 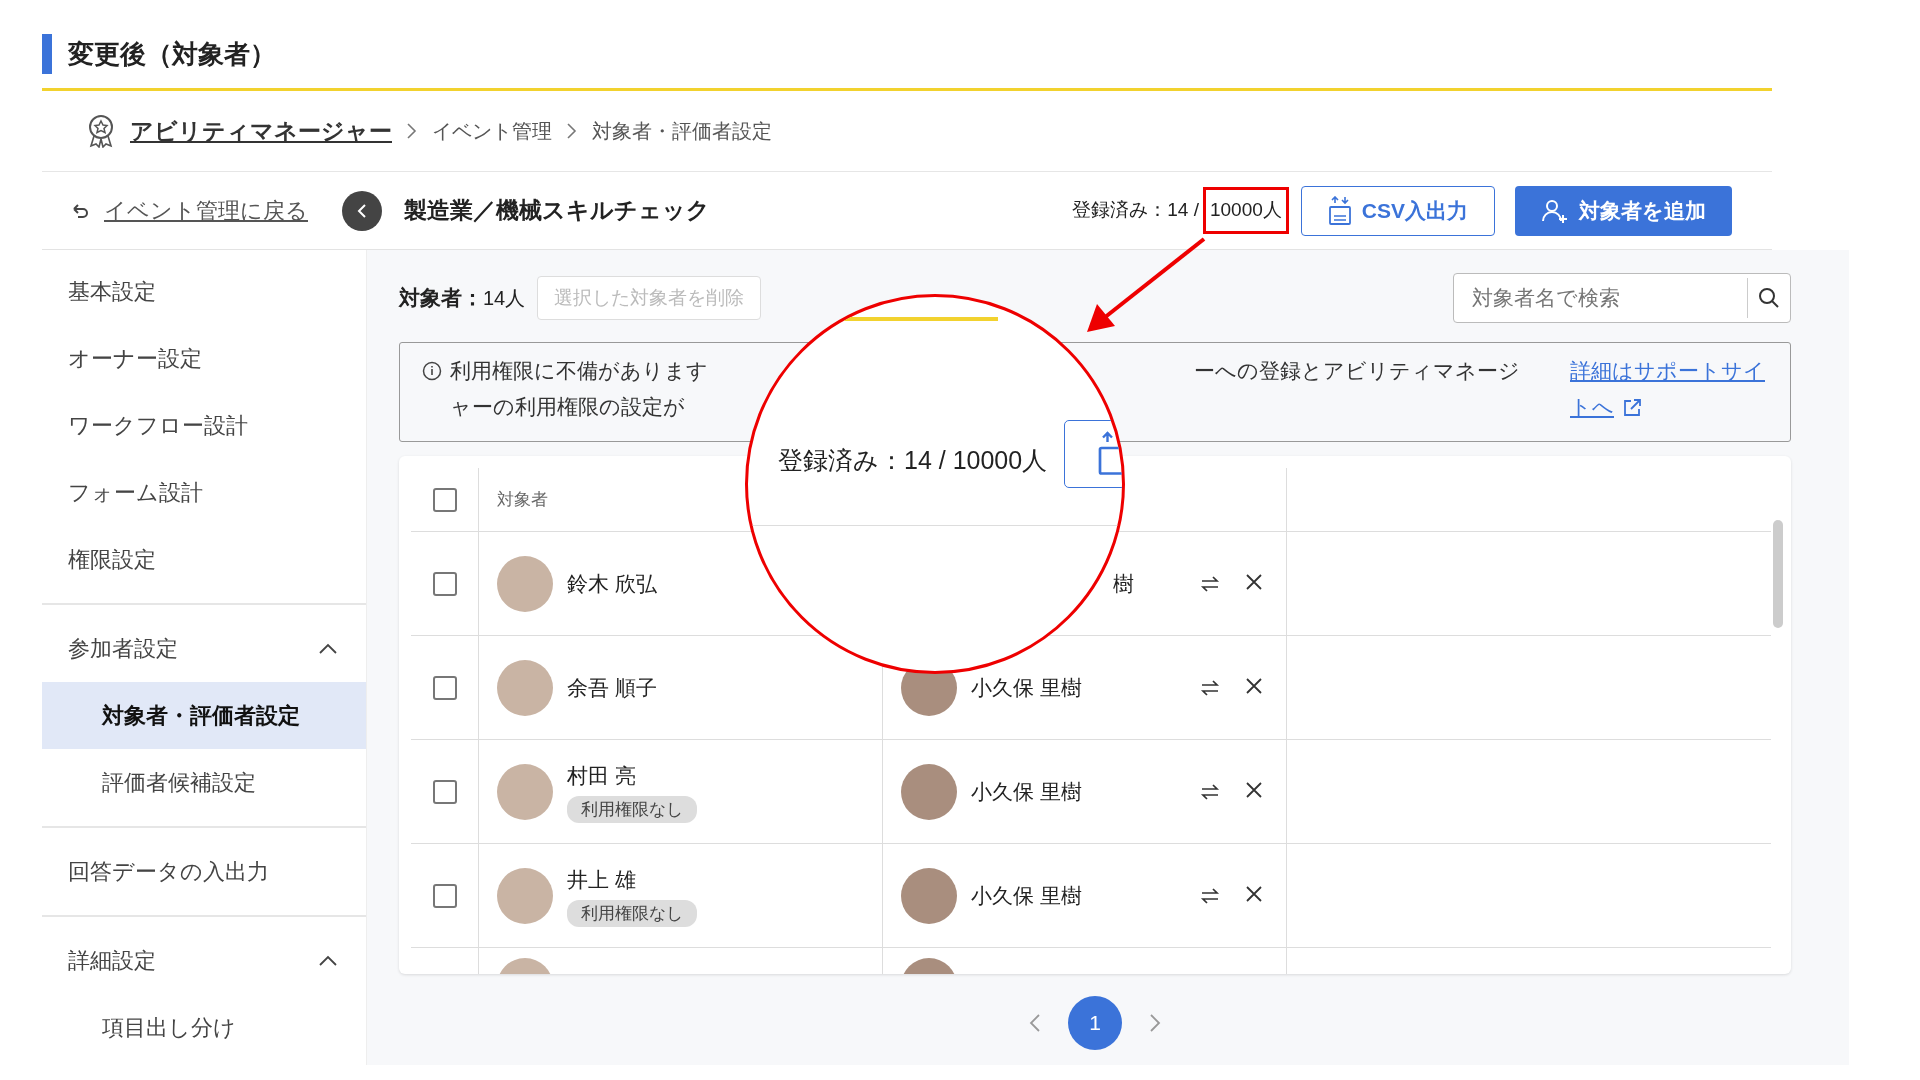 What do you see at coordinates (204, 1027) in the screenshot?
I see `sidebar-item: 項目出し分け` at bounding box center [204, 1027].